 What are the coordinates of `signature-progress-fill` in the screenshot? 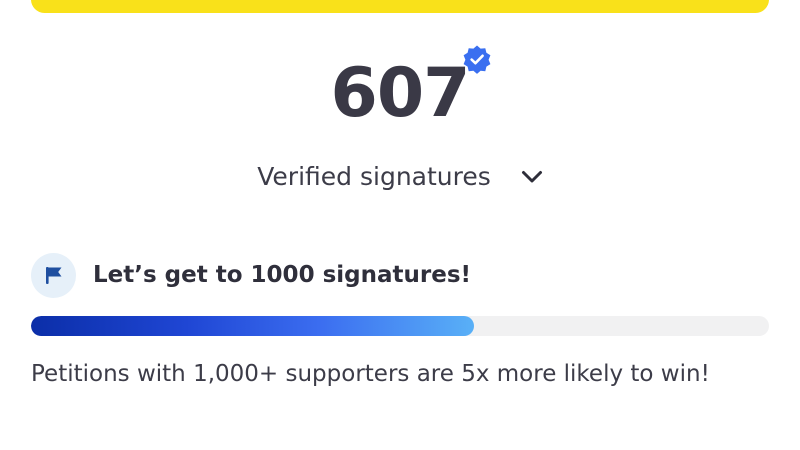 It's located at (252, 326).